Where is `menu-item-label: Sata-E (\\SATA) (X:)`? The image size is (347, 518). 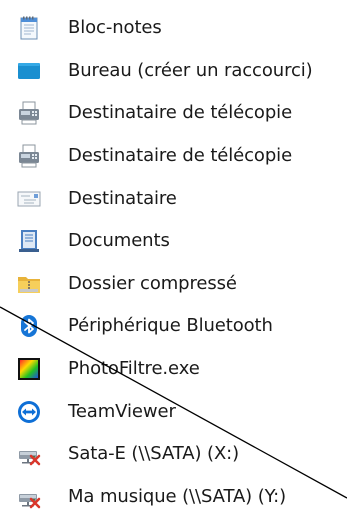 menu-item-label: Sata-E (\\SATA) (X:) is located at coordinates (154, 454).